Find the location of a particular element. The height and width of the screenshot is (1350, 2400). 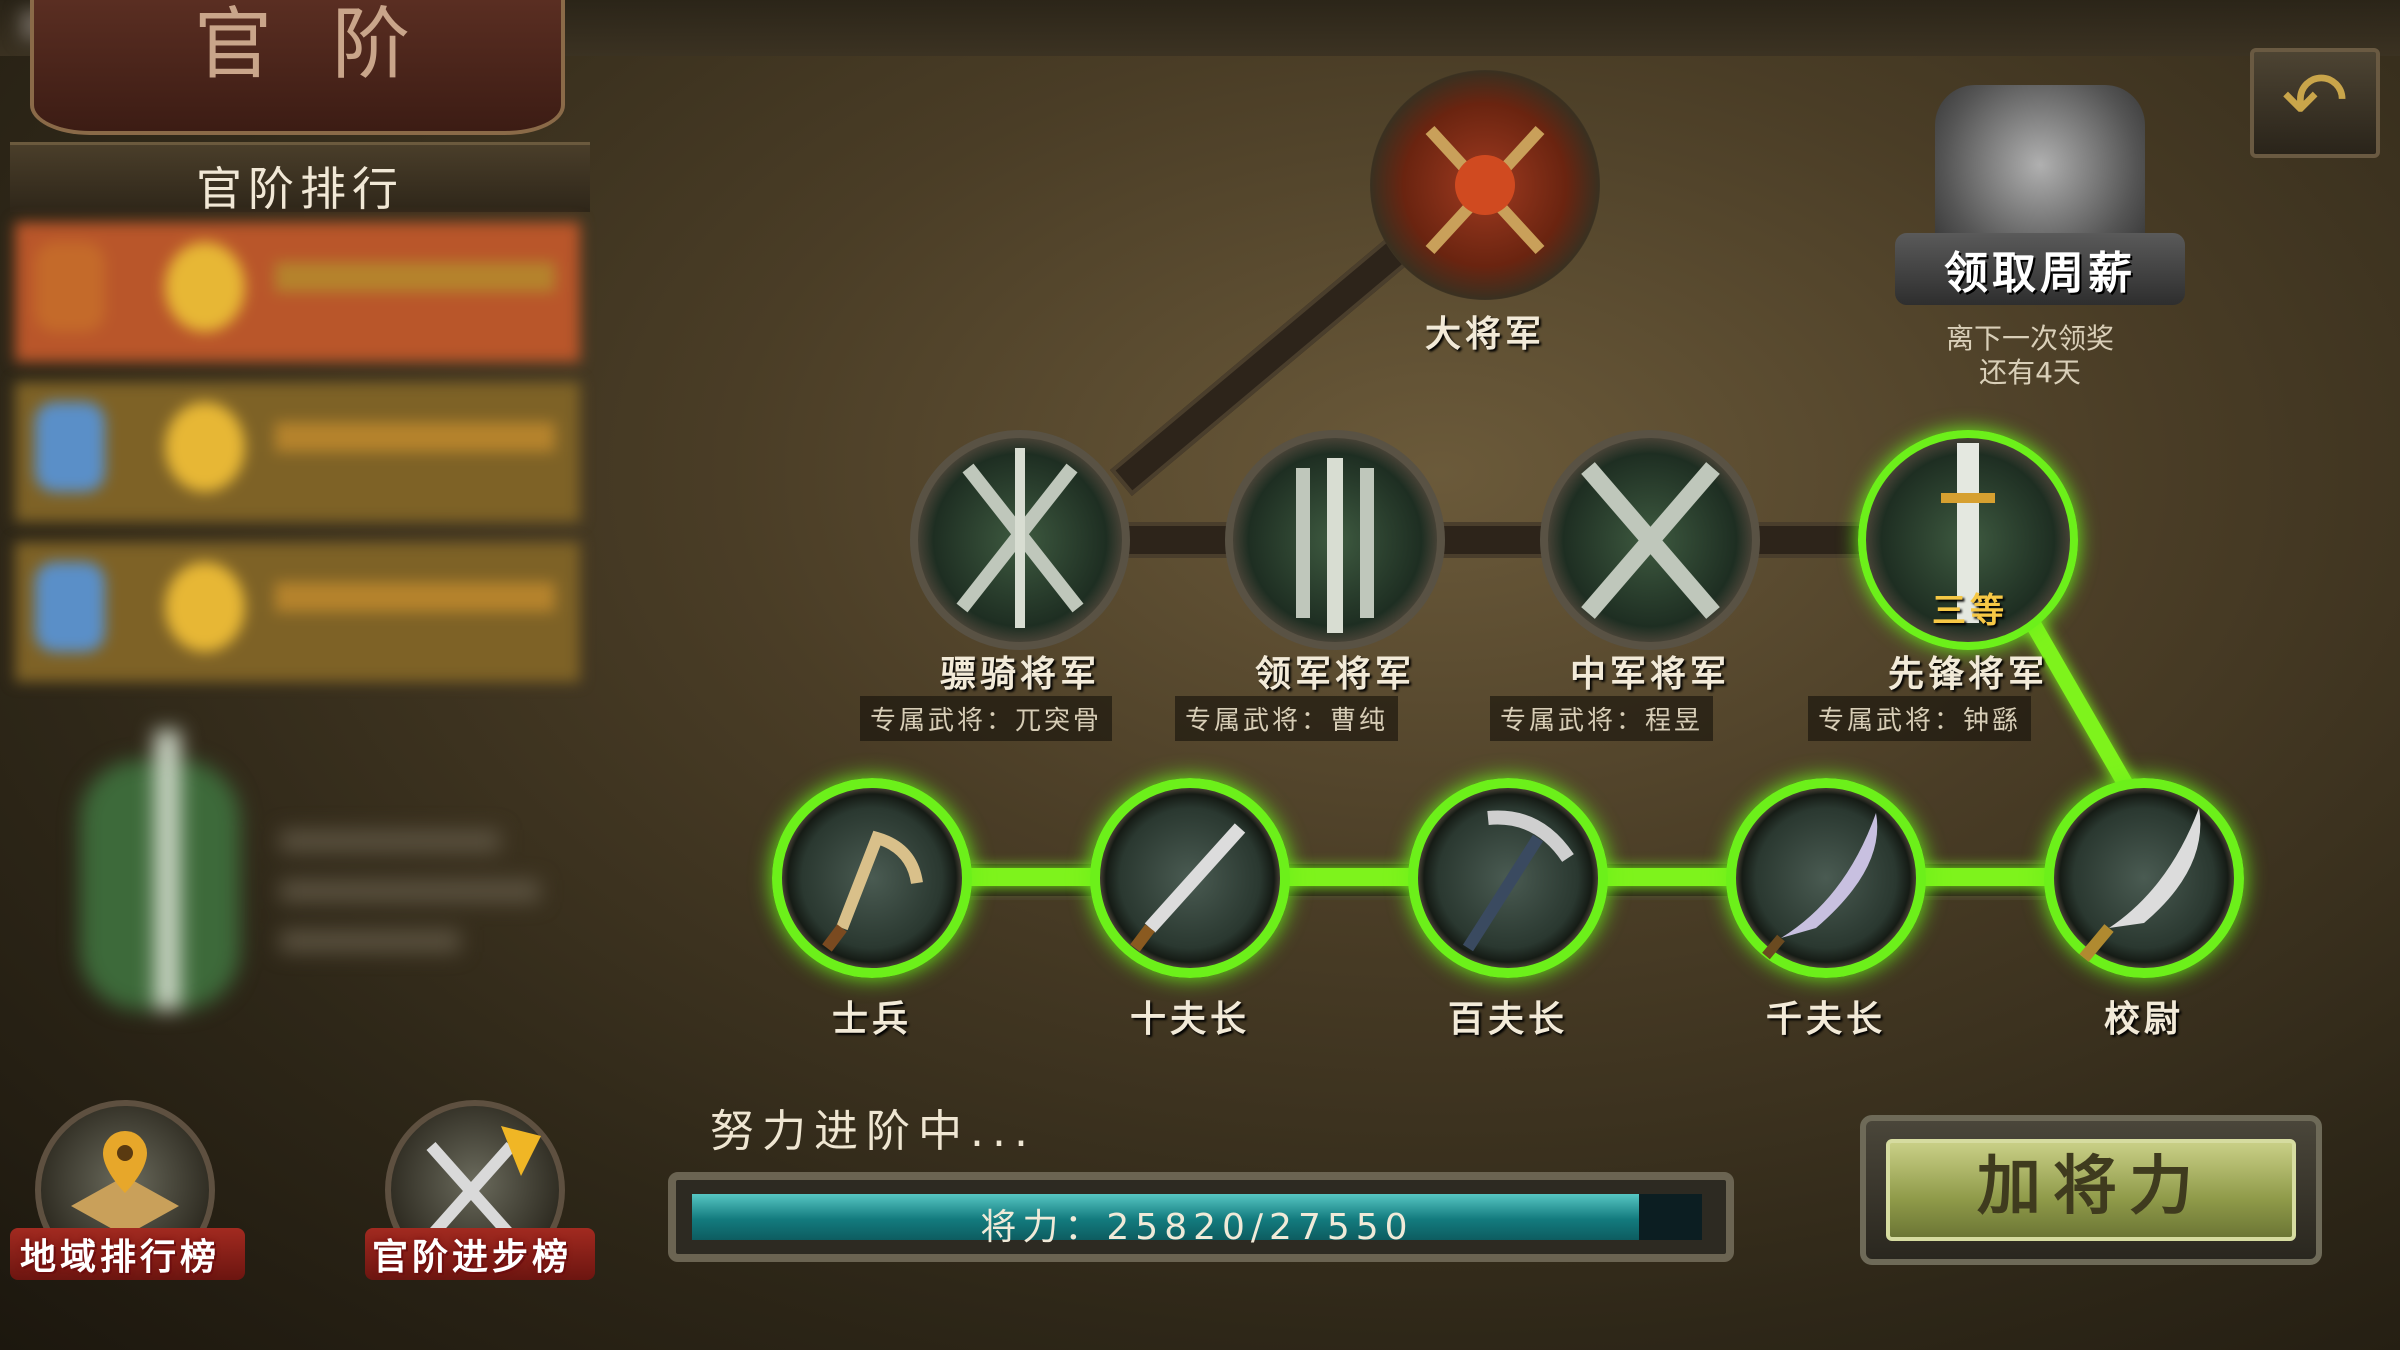

tier-node-piaoqi is located at coordinates (1020, 540).